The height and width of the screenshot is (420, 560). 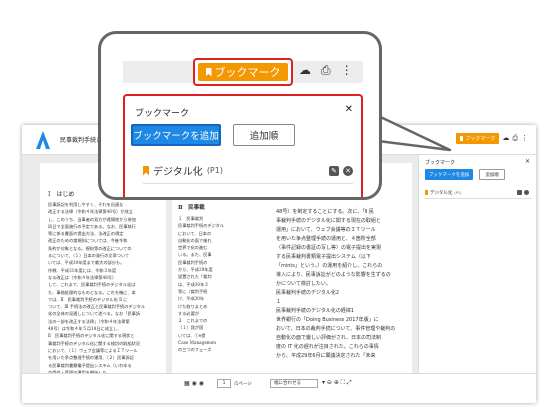 I want to click on app-logo-icon, so click(x=43, y=140).